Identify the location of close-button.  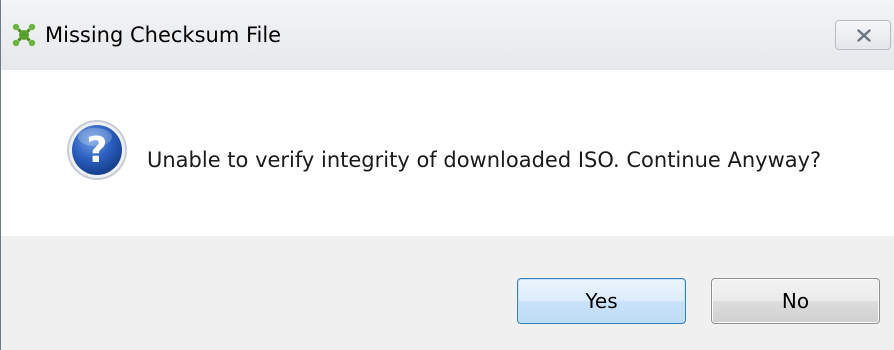
(863, 35).